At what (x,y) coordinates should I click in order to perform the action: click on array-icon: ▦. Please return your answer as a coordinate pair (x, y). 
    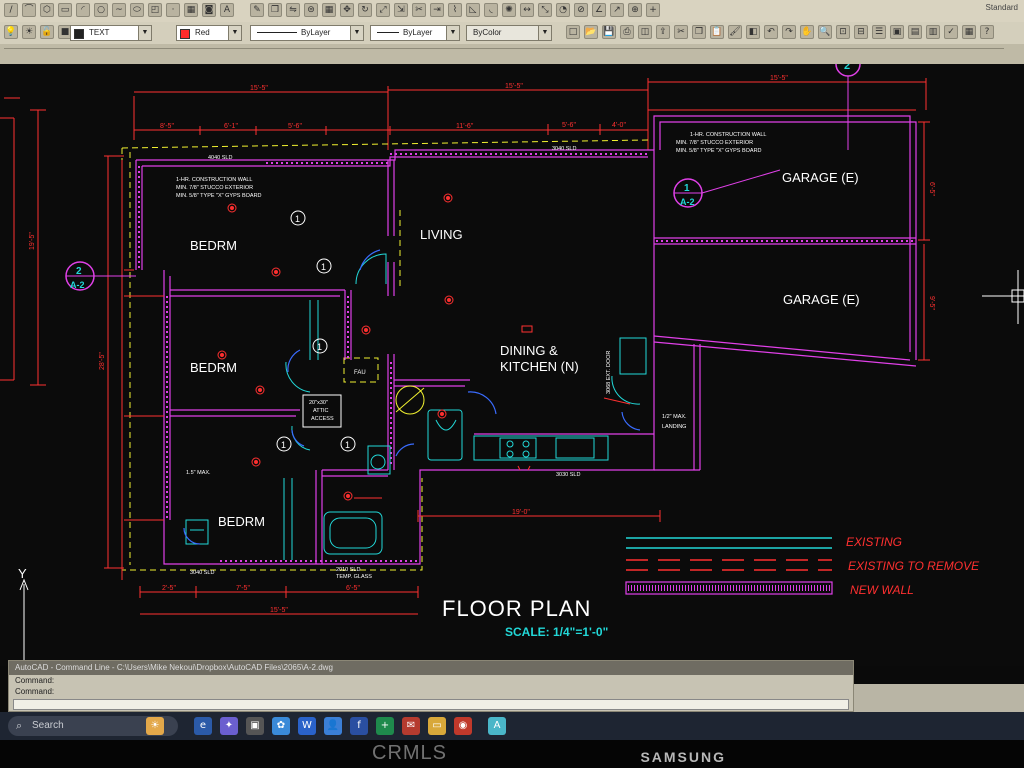
    Looking at the image, I should click on (329, 10).